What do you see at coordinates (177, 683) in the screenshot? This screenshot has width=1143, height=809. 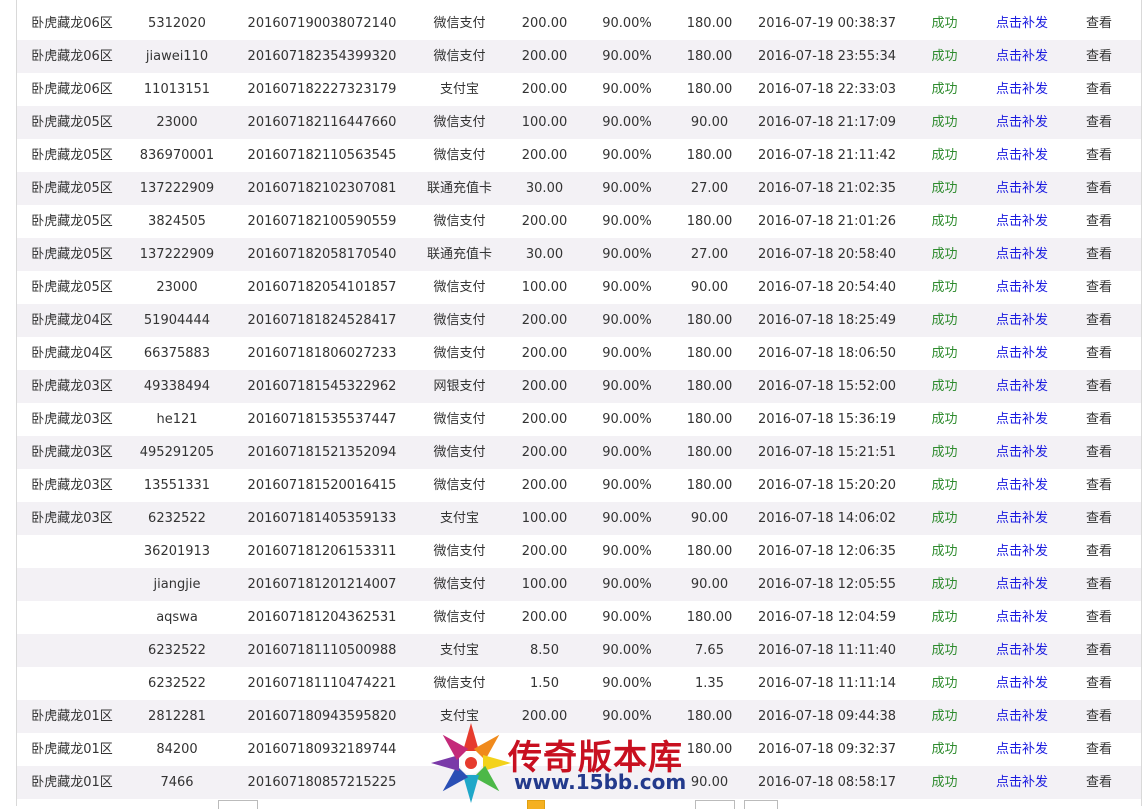 I see `account-cell: 6232522` at bounding box center [177, 683].